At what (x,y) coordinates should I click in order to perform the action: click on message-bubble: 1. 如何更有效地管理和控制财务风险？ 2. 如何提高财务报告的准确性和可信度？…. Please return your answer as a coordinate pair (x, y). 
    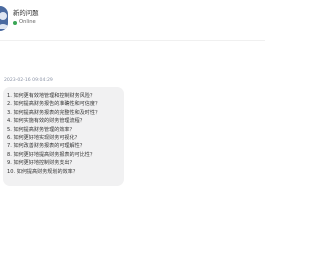
    Looking at the image, I should click on (63, 136).